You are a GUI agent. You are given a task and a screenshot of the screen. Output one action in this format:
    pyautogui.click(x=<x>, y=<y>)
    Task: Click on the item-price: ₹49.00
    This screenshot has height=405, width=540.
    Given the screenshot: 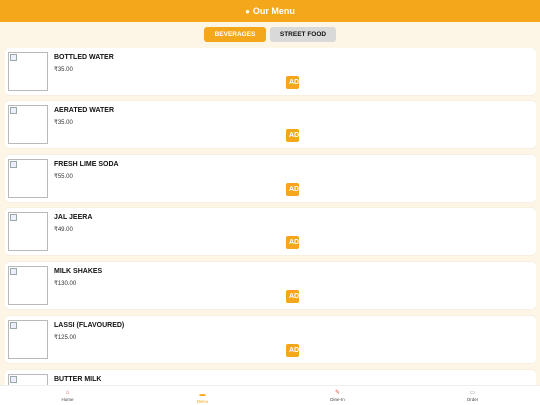 What is the action you would take?
    pyautogui.click(x=63, y=230)
    